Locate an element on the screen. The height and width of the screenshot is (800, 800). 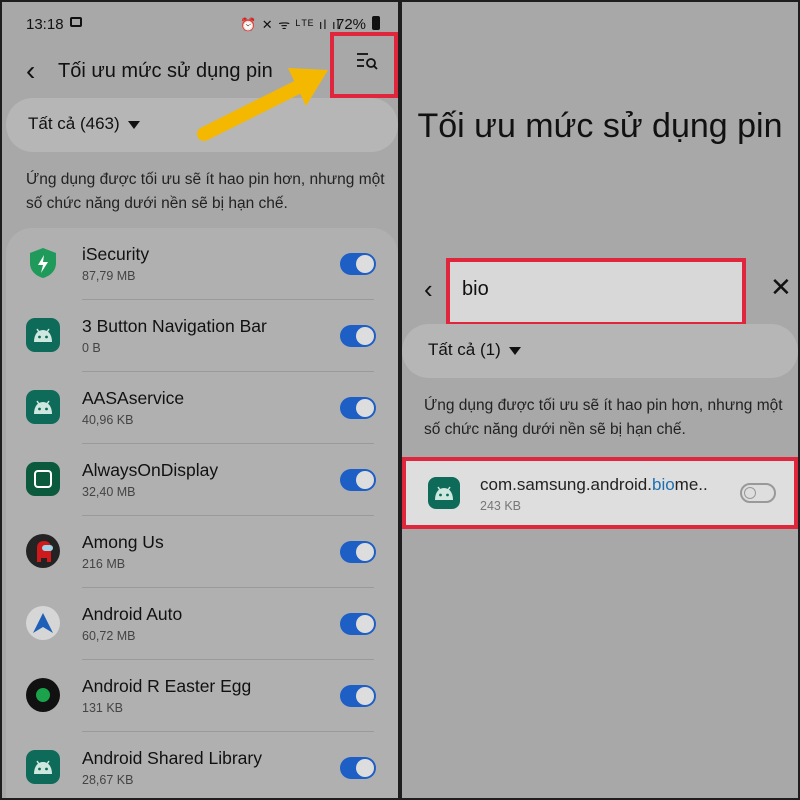
app-size: 32,40 MB is located at coordinates (109, 492).